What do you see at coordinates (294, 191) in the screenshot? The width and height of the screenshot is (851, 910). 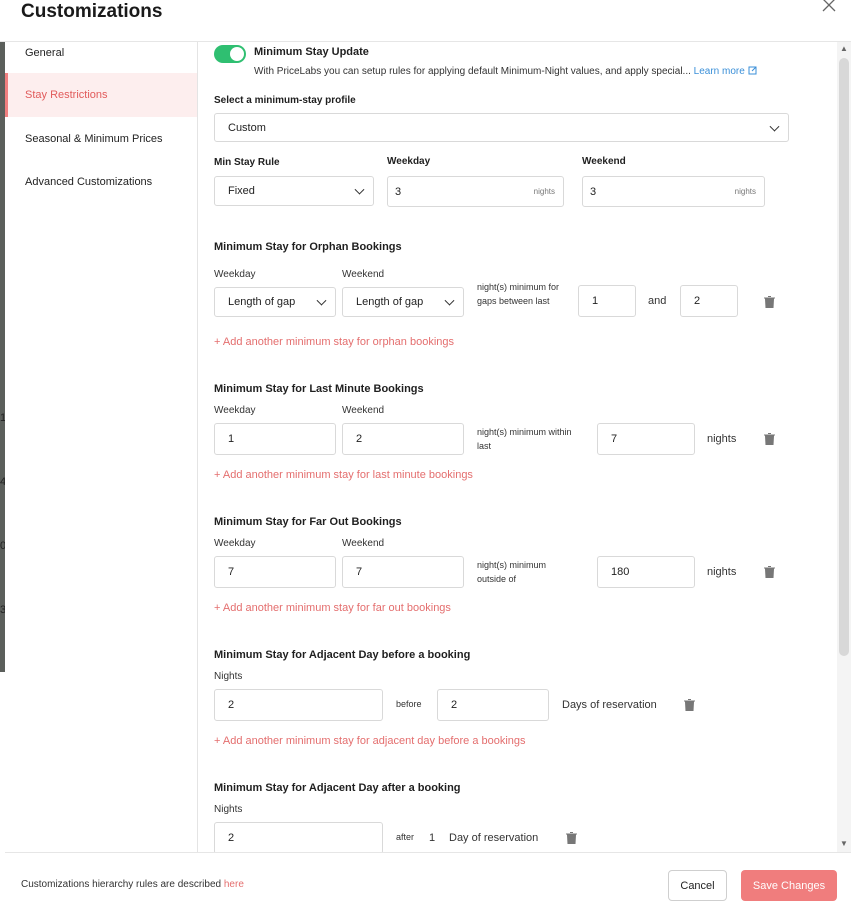 I see `min-stay-rule-select: Fixed` at bounding box center [294, 191].